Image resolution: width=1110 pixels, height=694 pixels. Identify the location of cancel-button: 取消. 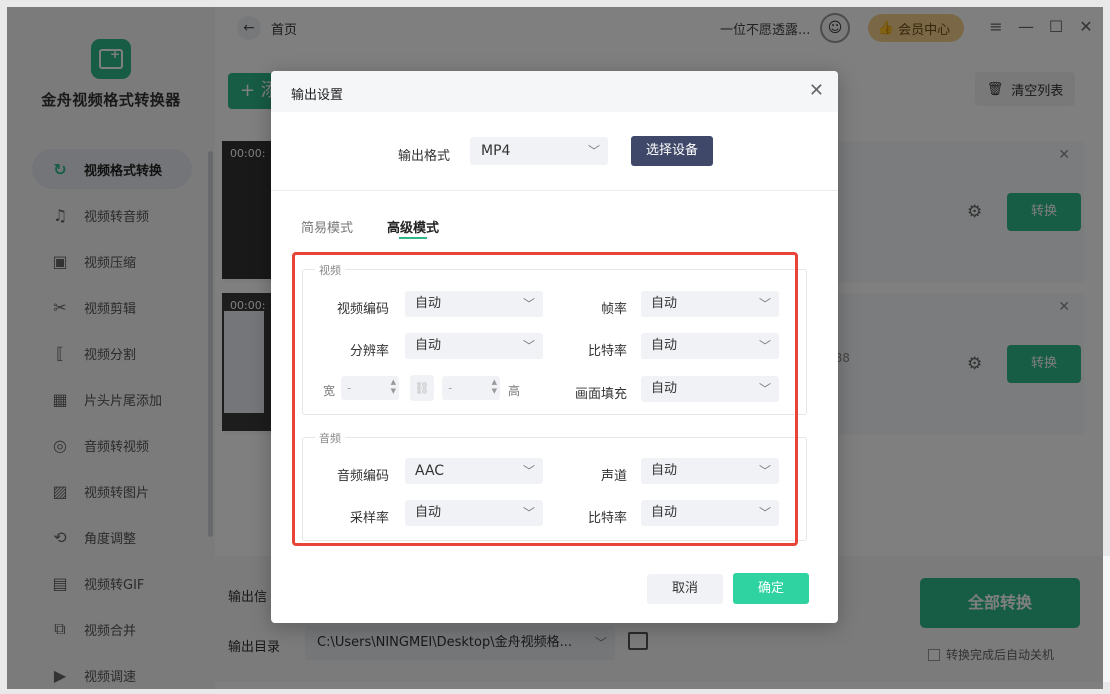
(685, 589).